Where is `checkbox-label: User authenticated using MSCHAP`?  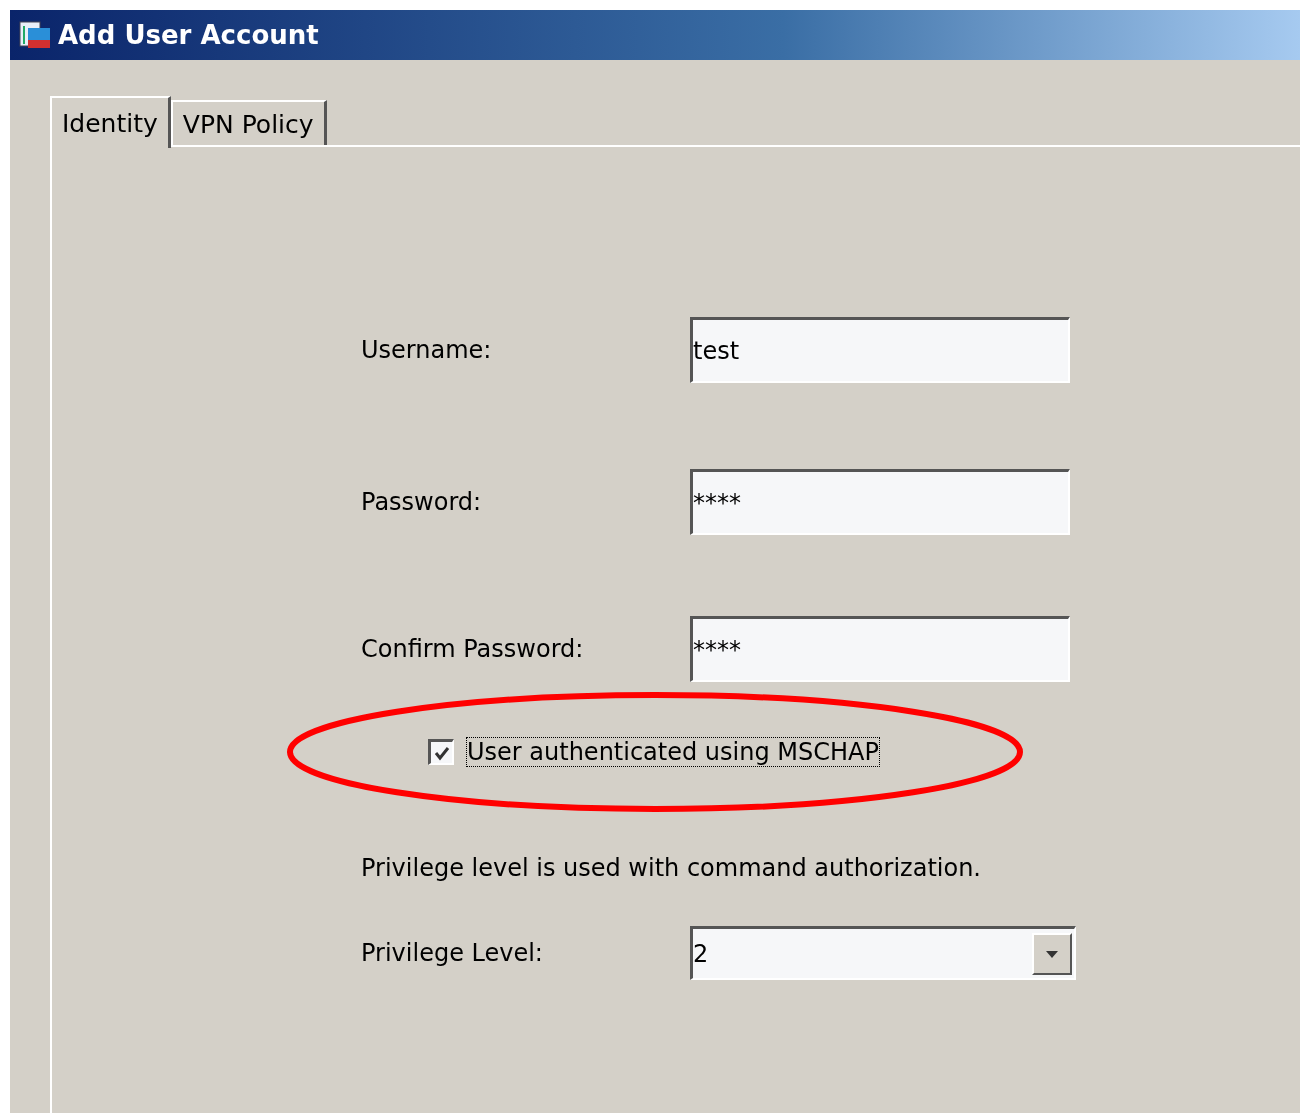
checkbox-label: User authenticated using MSCHAP is located at coordinates (673, 752).